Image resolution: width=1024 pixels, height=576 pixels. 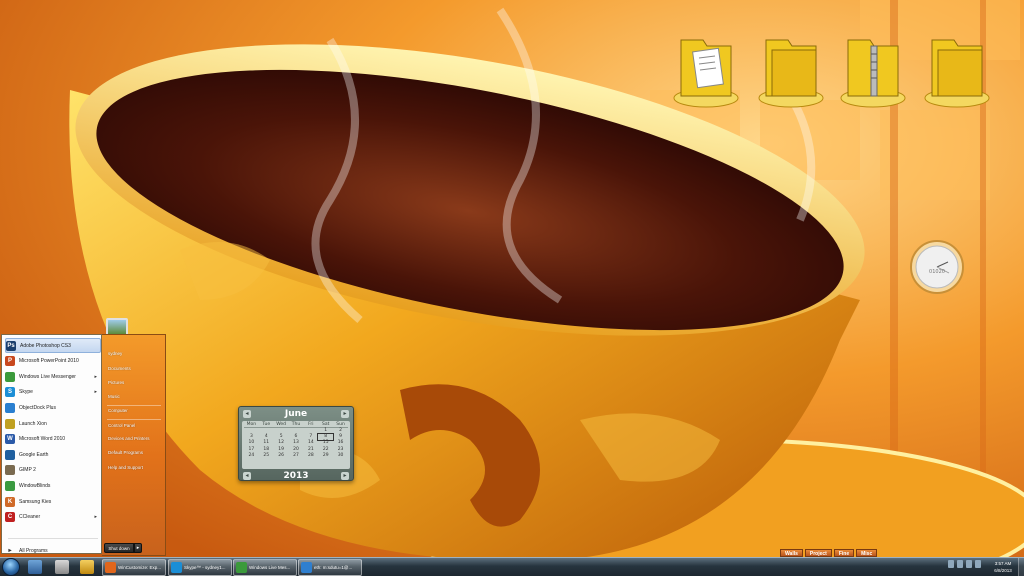 I want to click on program-label: Adobe Photoshop CS3, so click(x=45, y=345).